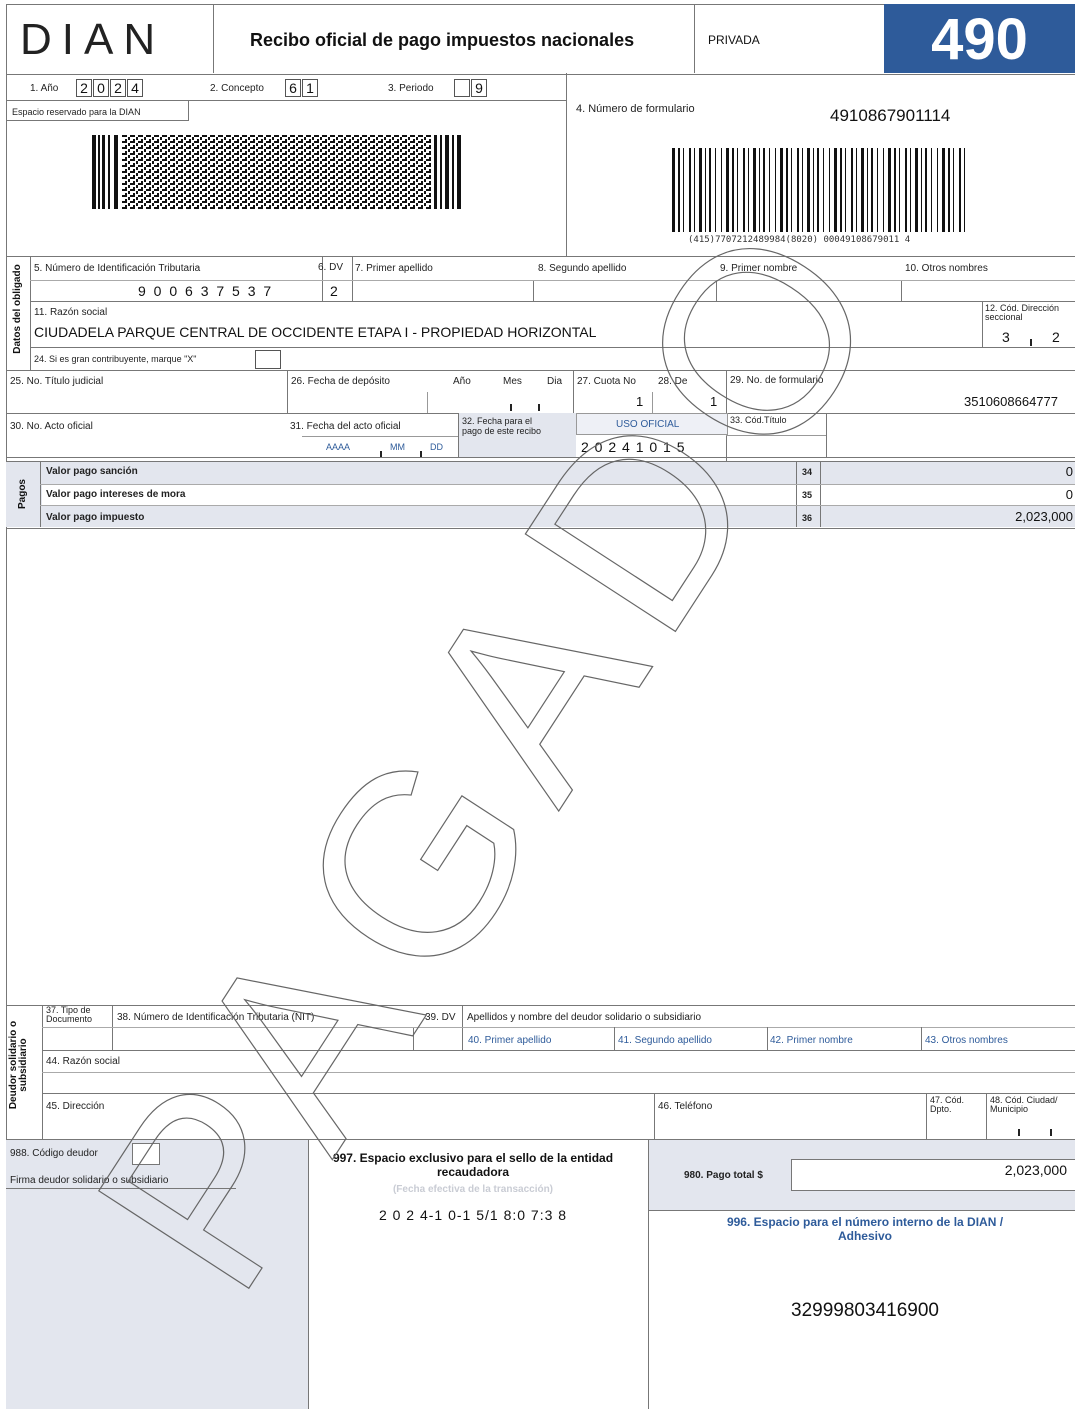 Image resolution: width=1075 pixels, height=1409 pixels. Describe the element at coordinates (1035, 1170) in the screenshot. I see `pago-total-value: 2,023,000` at that location.